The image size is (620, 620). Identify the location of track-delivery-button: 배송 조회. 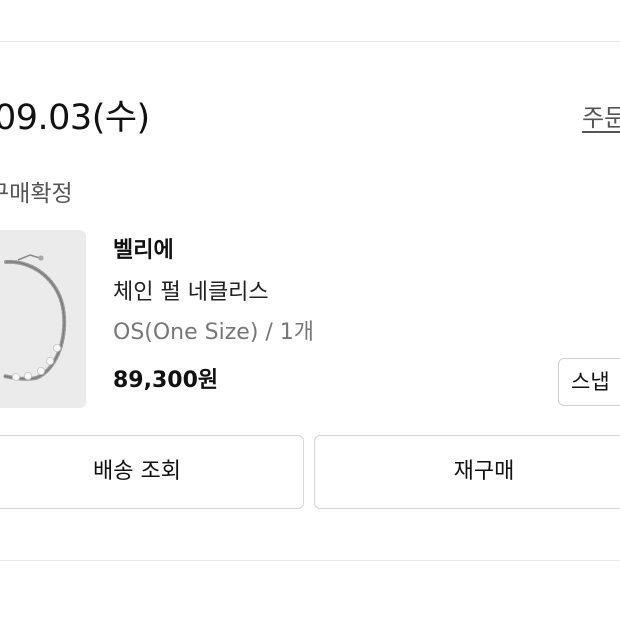
(152, 472).